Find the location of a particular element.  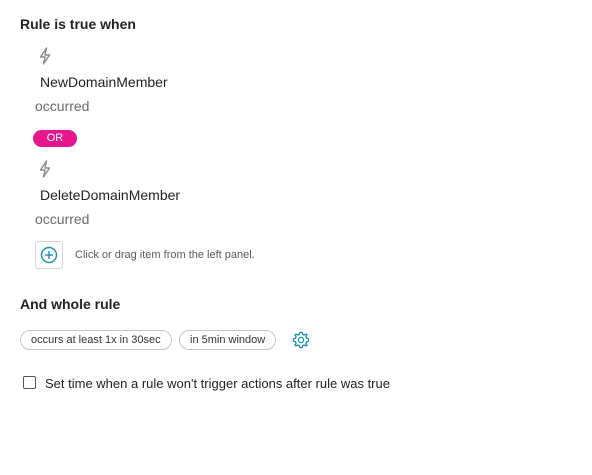

frequency-chip: occurs at least 1x in 30sec is located at coordinates (96, 340).